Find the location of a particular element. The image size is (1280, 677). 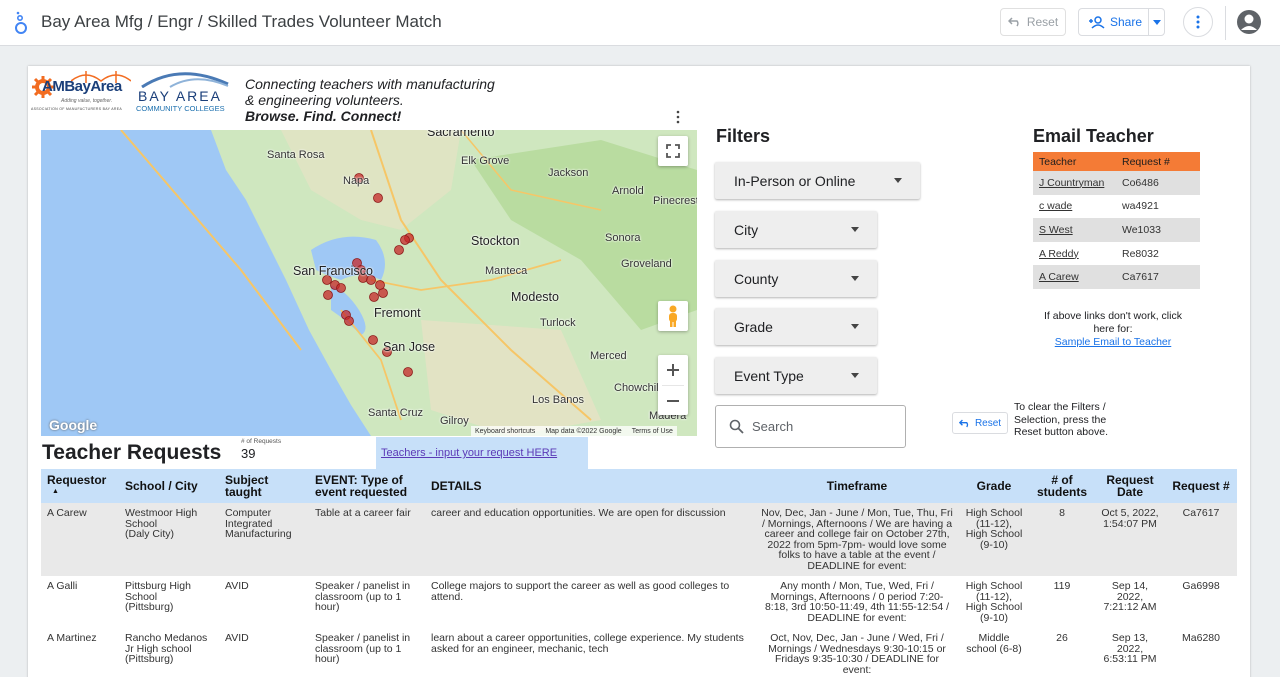

column-header-details: DETAILS is located at coordinates (590, 486).